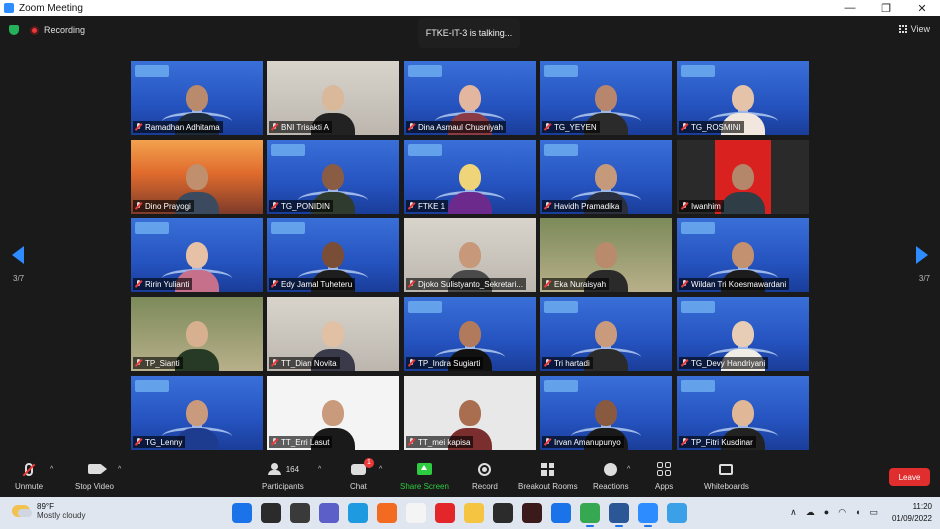  What do you see at coordinates (94, 475) in the screenshot?
I see `stop-video-button: Stop Video` at bounding box center [94, 475].